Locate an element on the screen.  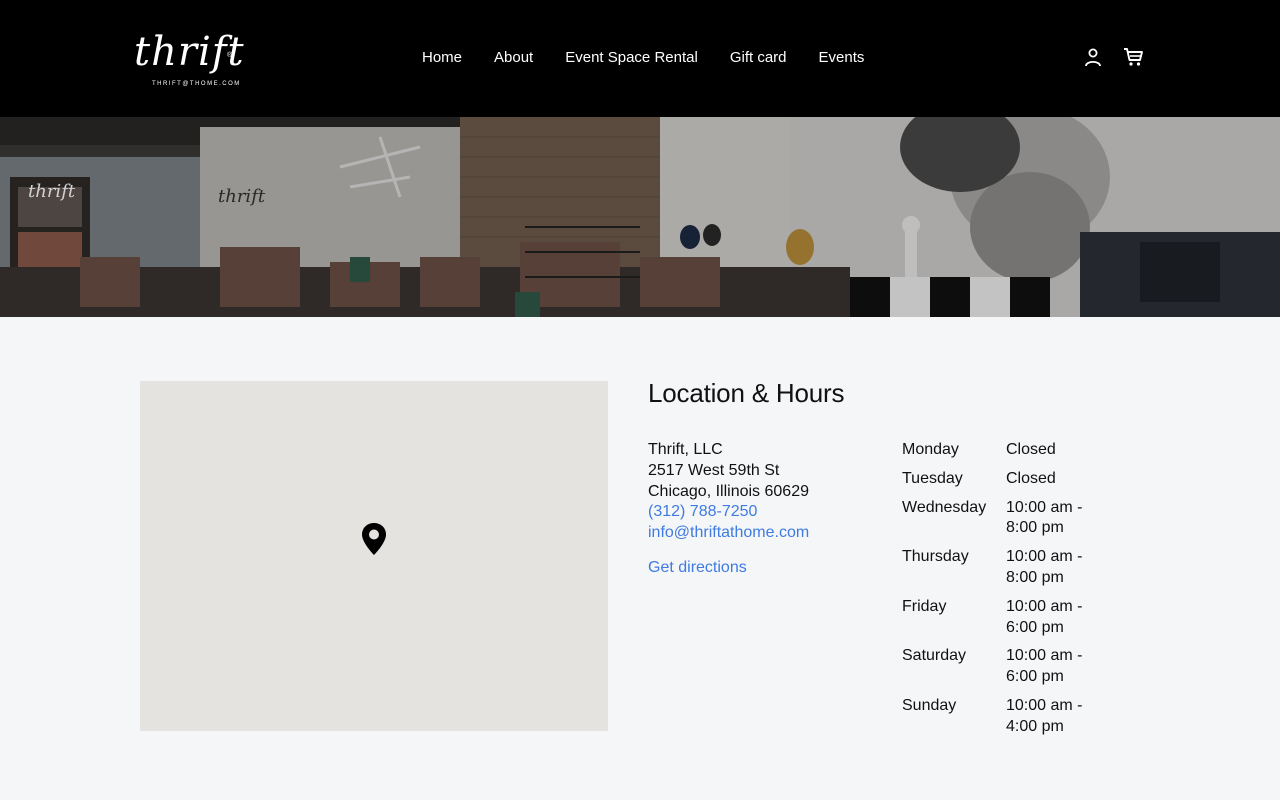
hours-row: Sunday 10:00 am - 4:00 pm is located at coordinates (1007, 717).